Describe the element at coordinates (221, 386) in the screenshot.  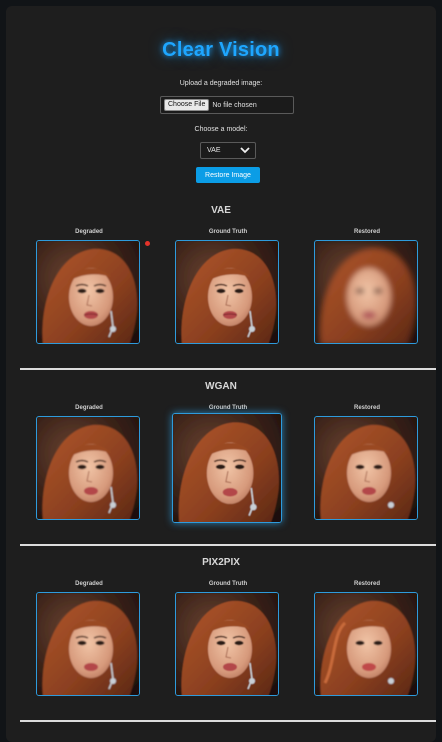
I see `section-title: WGAN` at that location.